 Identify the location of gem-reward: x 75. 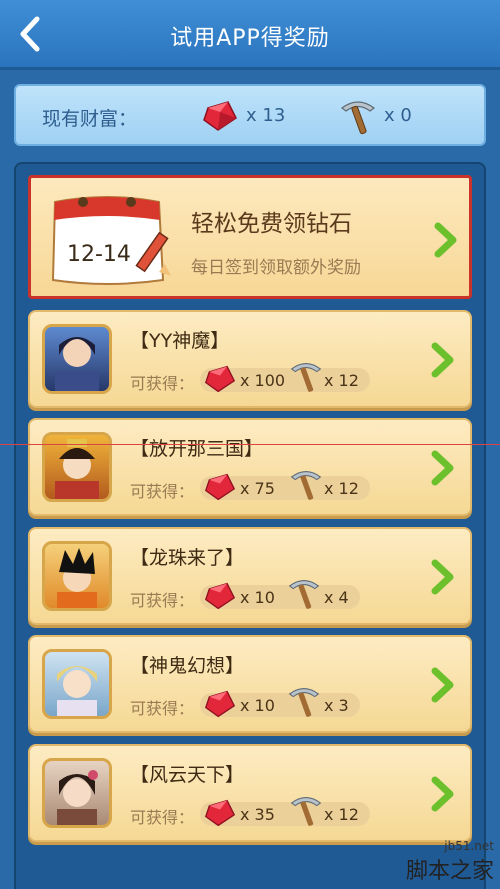
(257, 488).